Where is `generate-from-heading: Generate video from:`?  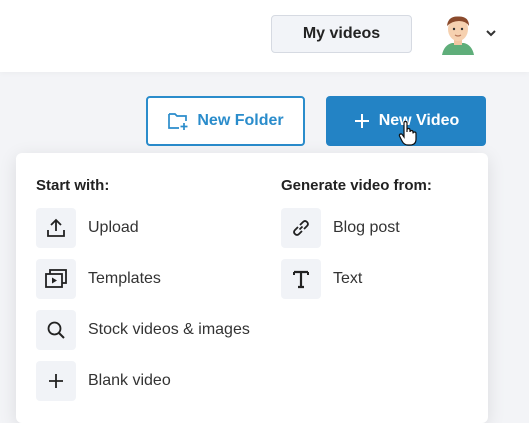 generate-from-heading: Generate video from: is located at coordinates (356, 185).